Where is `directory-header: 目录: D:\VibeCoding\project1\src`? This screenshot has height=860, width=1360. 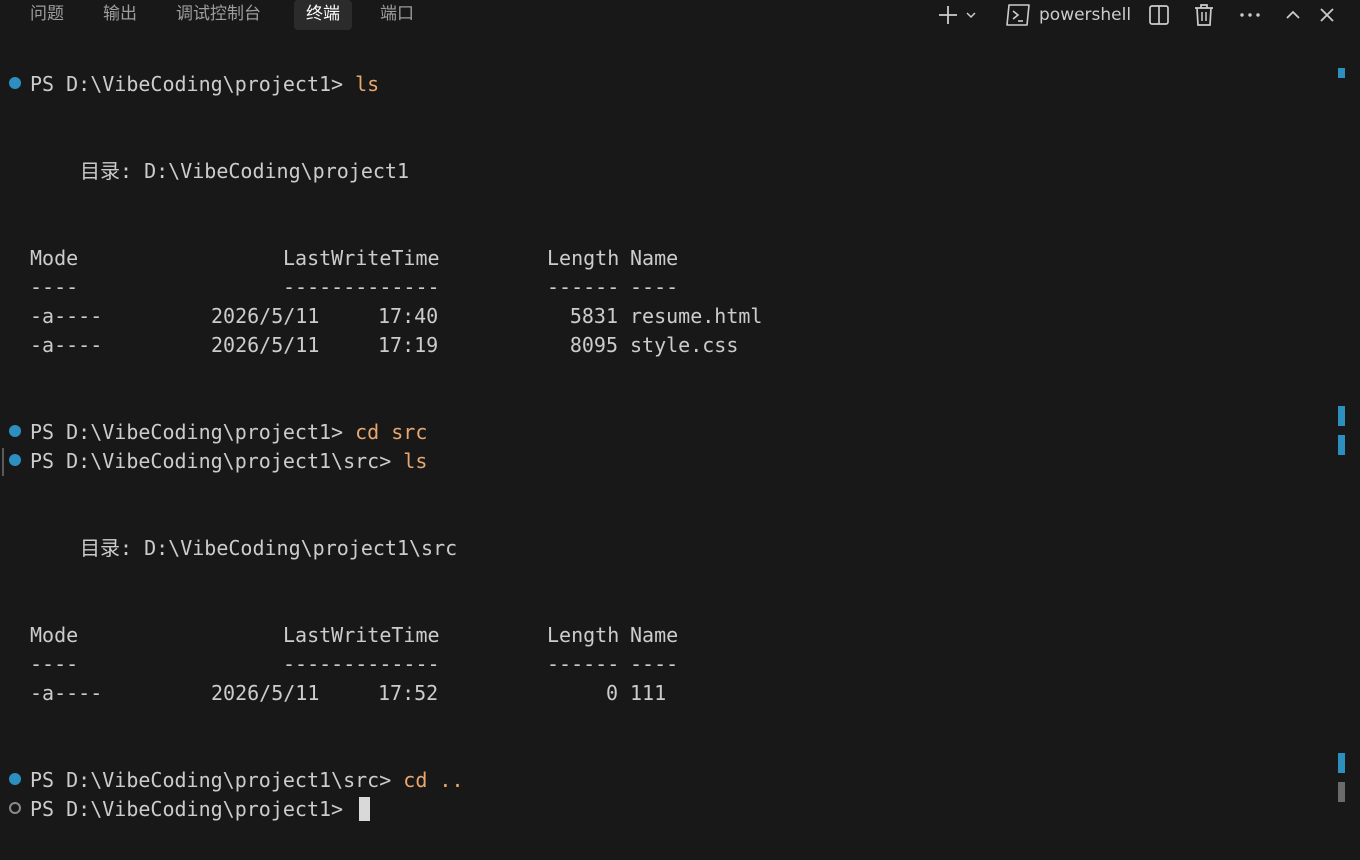 directory-header: 目录: D:\VibeCoding\project1\src is located at coordinates (269, 548).